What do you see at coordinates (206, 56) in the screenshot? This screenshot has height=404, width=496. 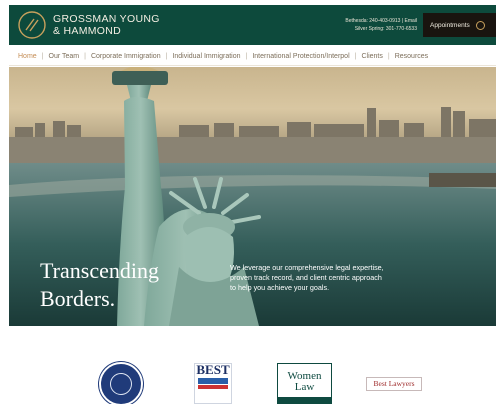 I see `nav-item-individual-immigration: Individual Immigration` at bounding box center [206, 56].